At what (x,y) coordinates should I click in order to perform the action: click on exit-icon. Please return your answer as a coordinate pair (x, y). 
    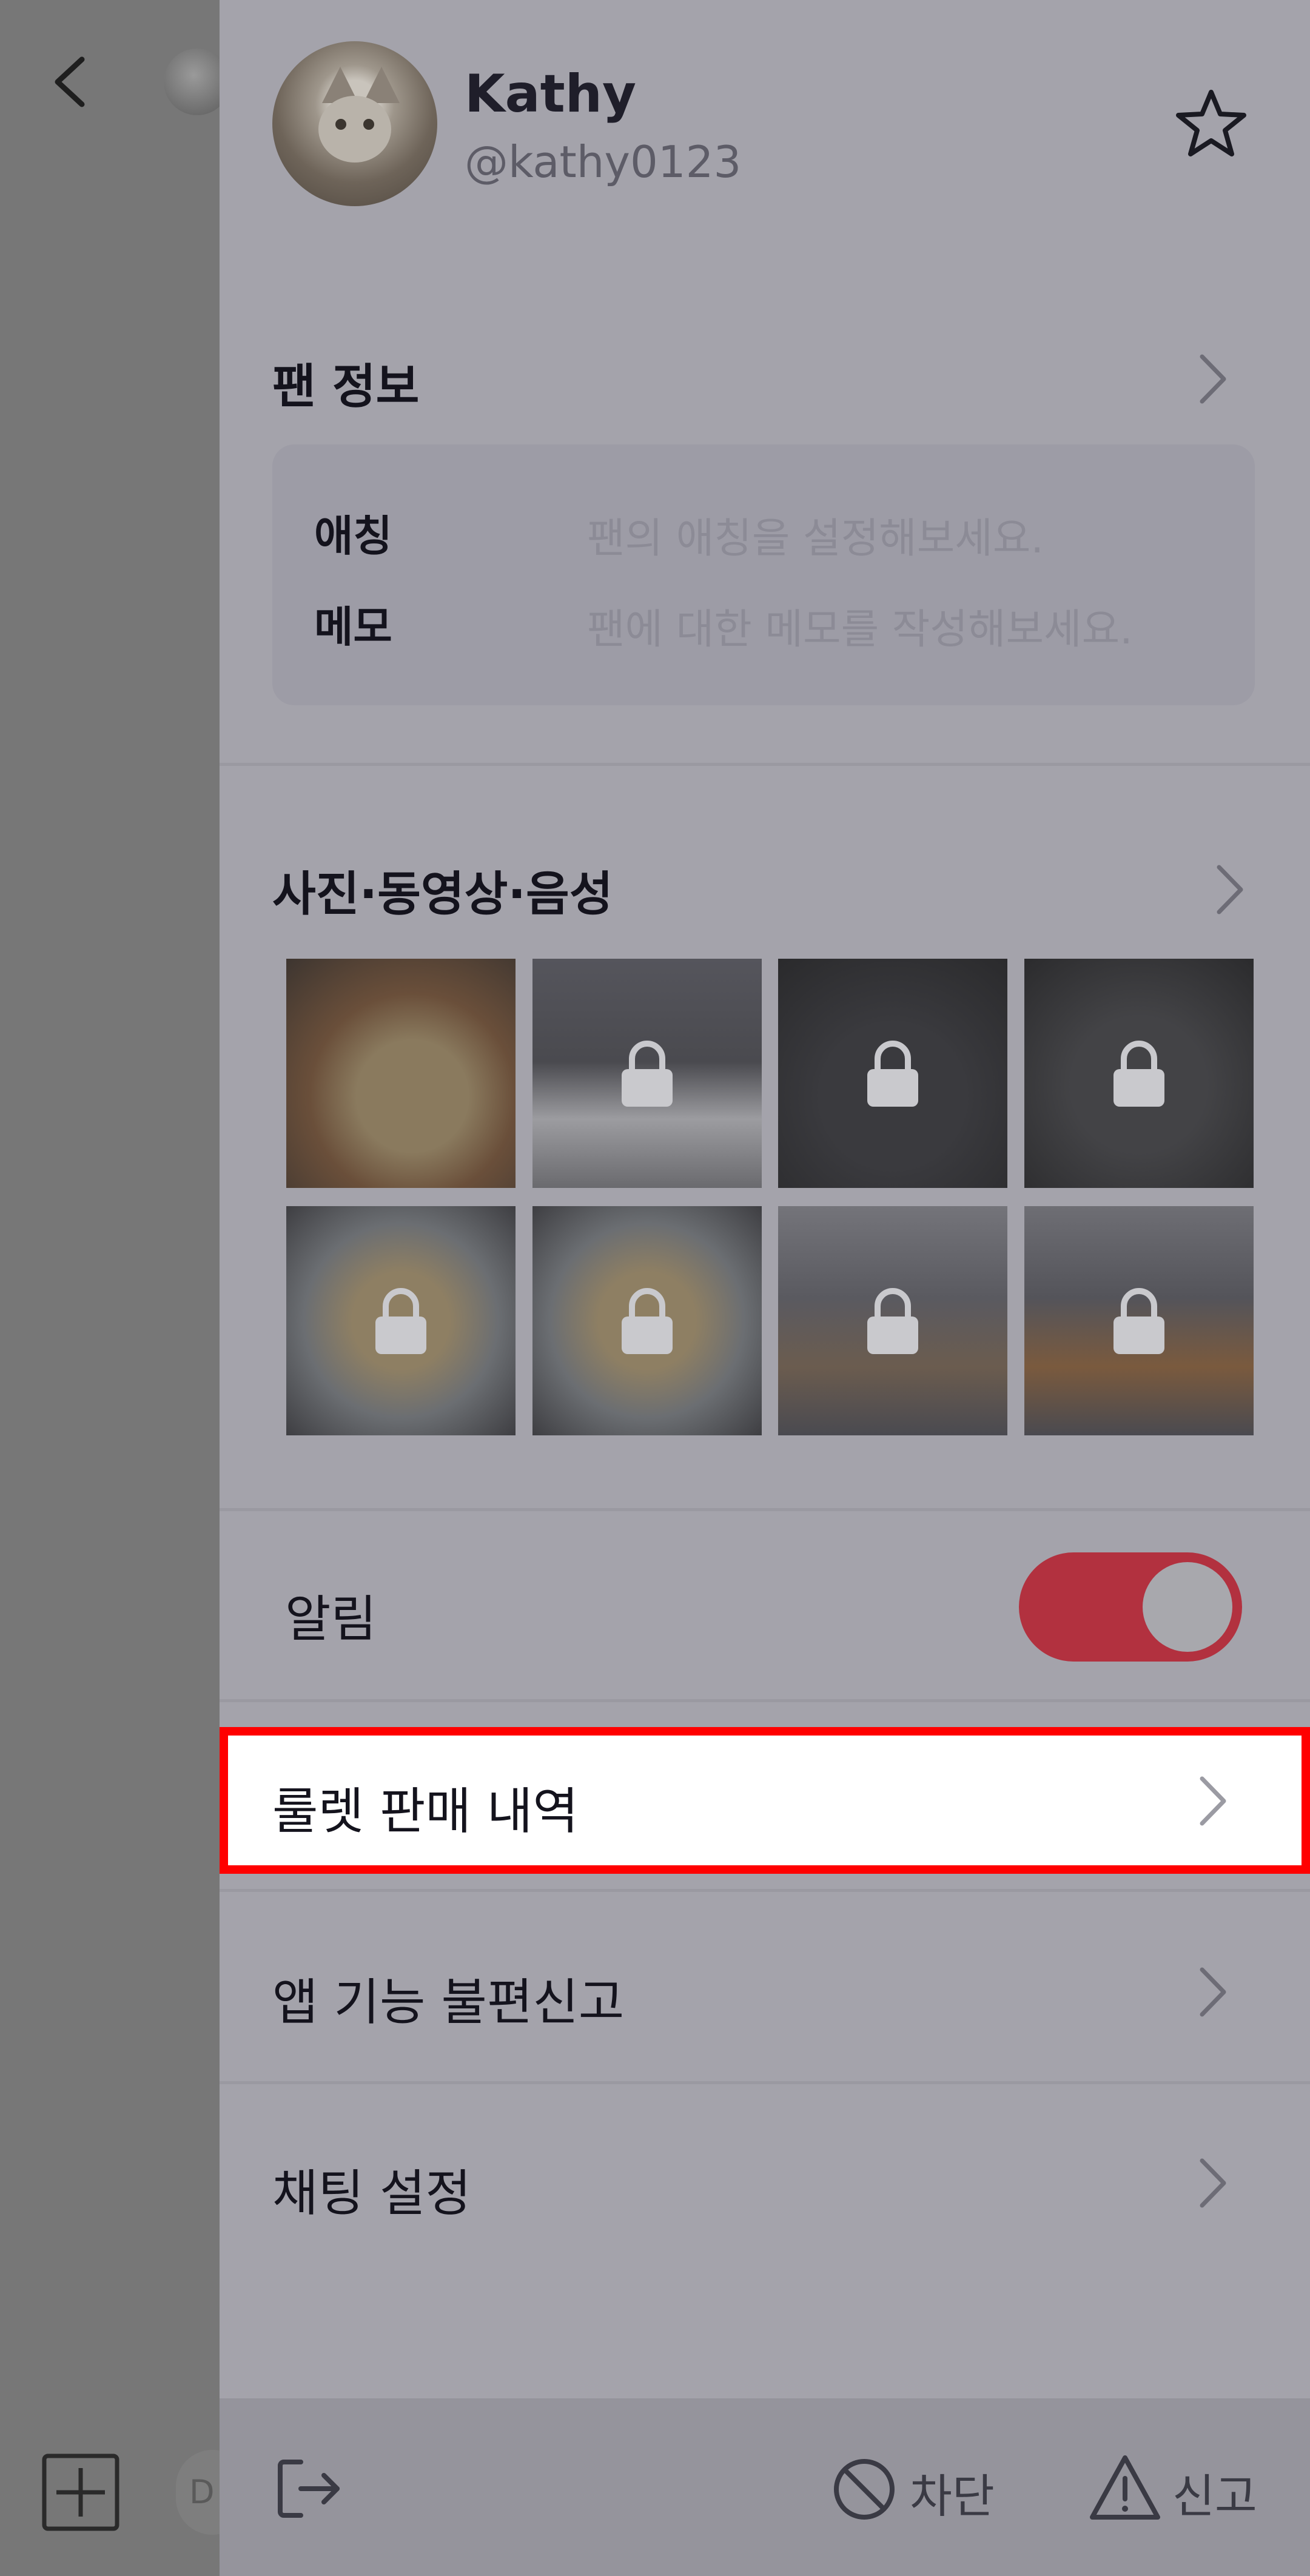
    Looking at the image, I should click on (310, 2489).